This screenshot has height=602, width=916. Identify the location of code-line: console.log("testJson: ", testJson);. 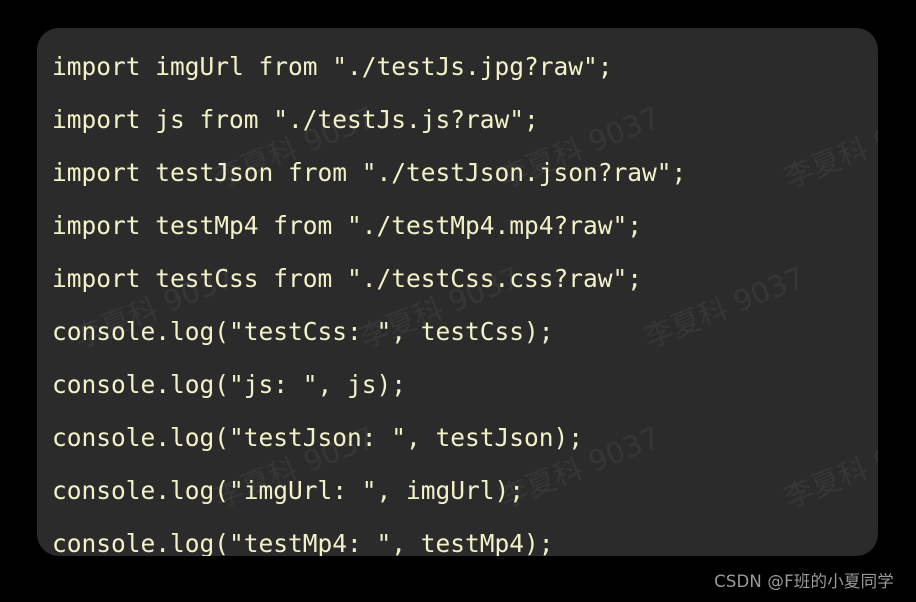
(318, 437).